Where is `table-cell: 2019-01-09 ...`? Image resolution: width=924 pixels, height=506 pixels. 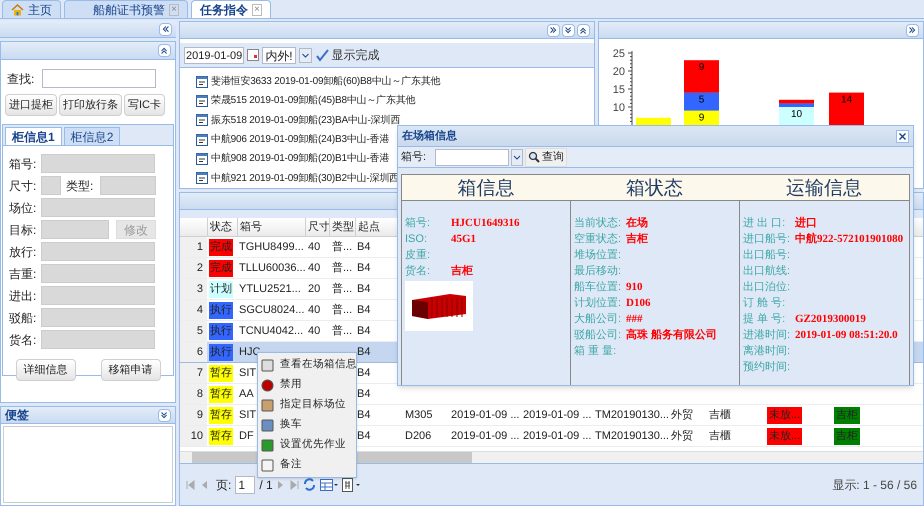 table-cell: 2019-01-09 ... is located at coordinates (485, 436).